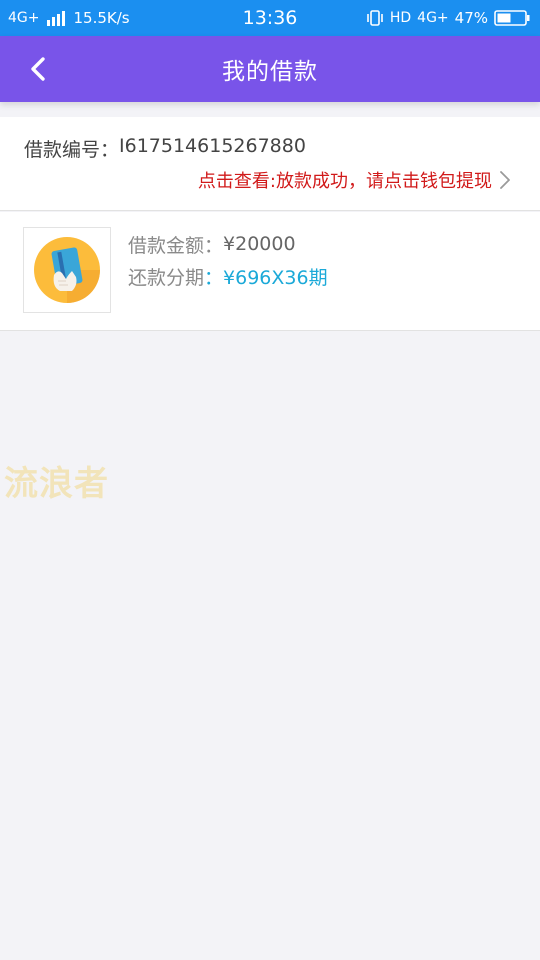 The image size is (540, 960). What do you see at coordinates (101, 18) in the screenshot?
I see `network-speed: 15.5K/s` at bounding box center [101, 18].